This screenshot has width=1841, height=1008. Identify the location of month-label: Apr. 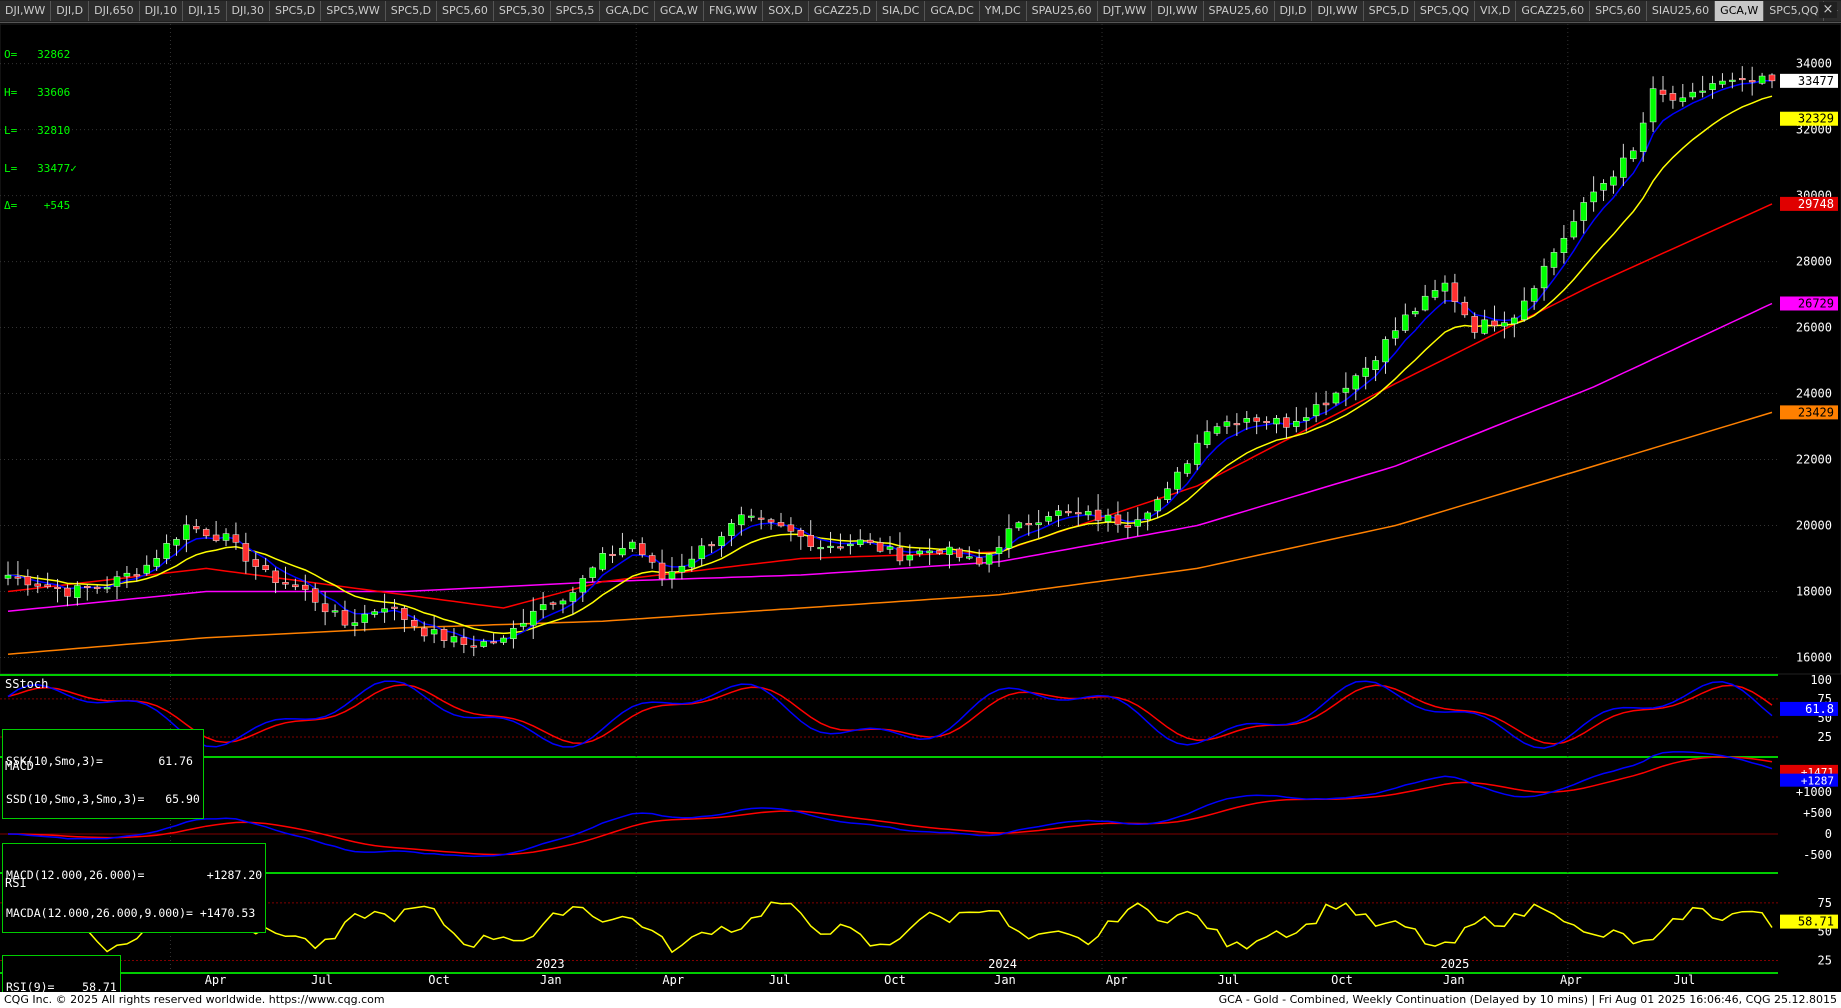
(216, 979).